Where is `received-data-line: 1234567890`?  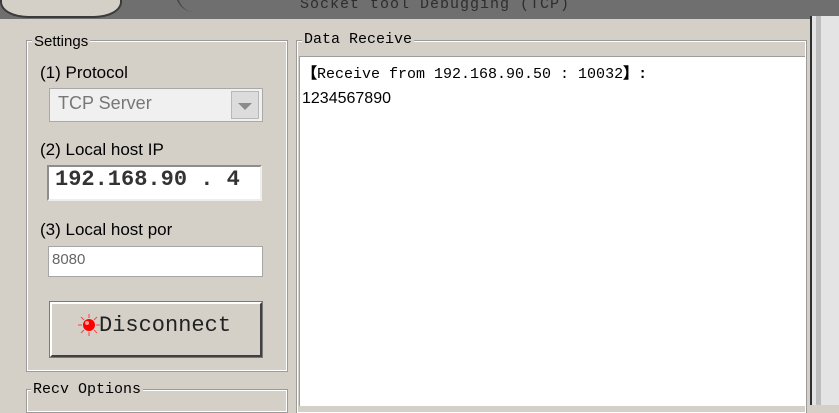
received-data-line: 1234567890 is located at coordinates (346, 98).